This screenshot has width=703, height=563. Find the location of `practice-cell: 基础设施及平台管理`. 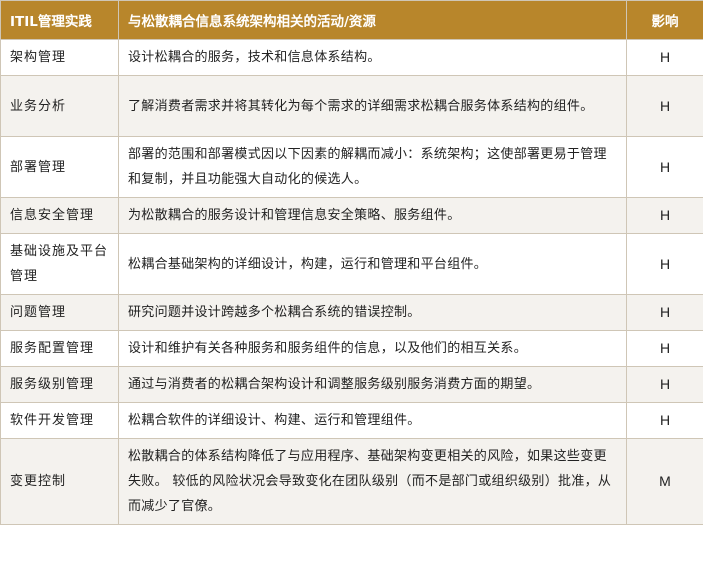

practice-cell: 基础设施及平台管理 is located at coordinates (59, 264).